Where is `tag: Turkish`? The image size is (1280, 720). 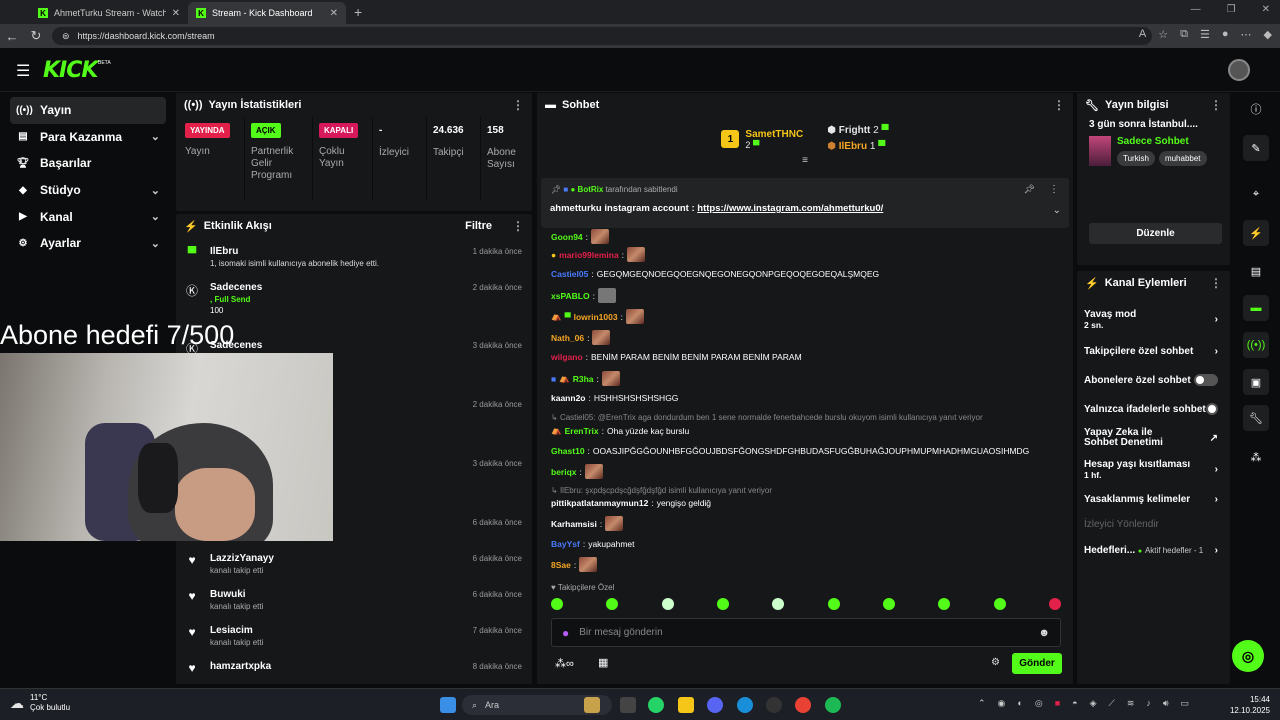
tag: Turkish is located at coordinates (1136, 158).